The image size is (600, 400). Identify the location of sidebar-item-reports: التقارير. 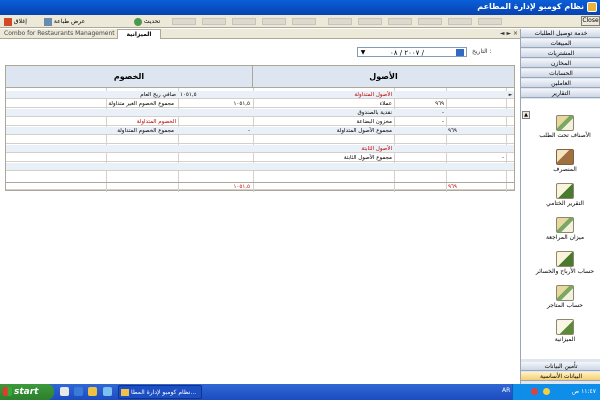
(560, 93).